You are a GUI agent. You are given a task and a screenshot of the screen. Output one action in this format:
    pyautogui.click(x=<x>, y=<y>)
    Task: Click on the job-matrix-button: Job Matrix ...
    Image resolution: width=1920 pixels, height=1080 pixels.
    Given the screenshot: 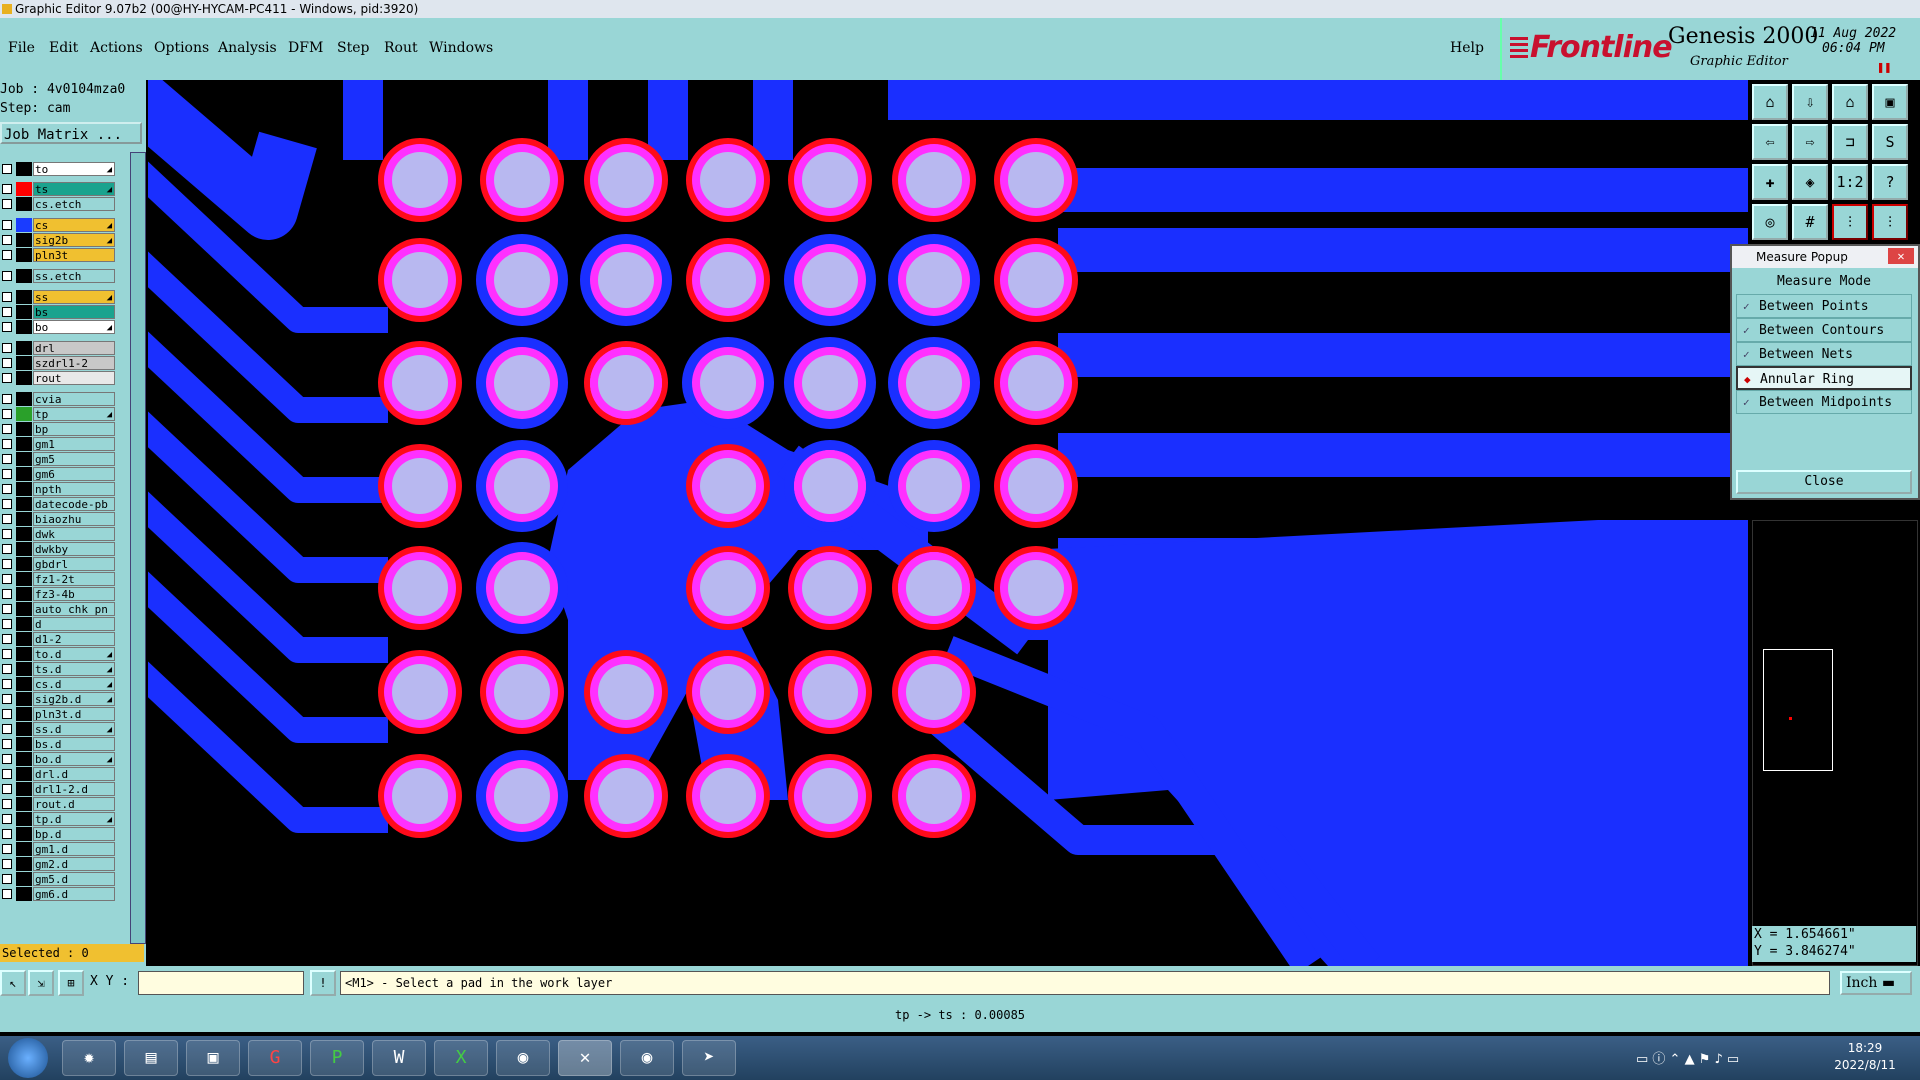 What is the action you would take?
    pyautogui.click(x=71, y=133)
    